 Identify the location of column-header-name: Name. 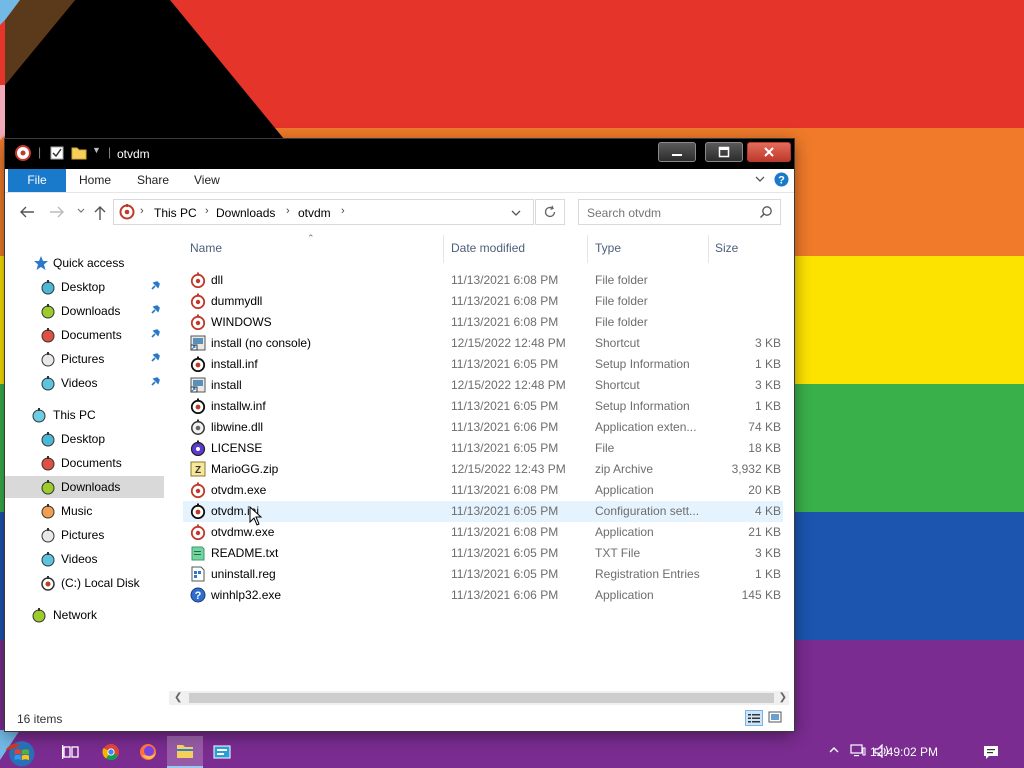
(206, 248).